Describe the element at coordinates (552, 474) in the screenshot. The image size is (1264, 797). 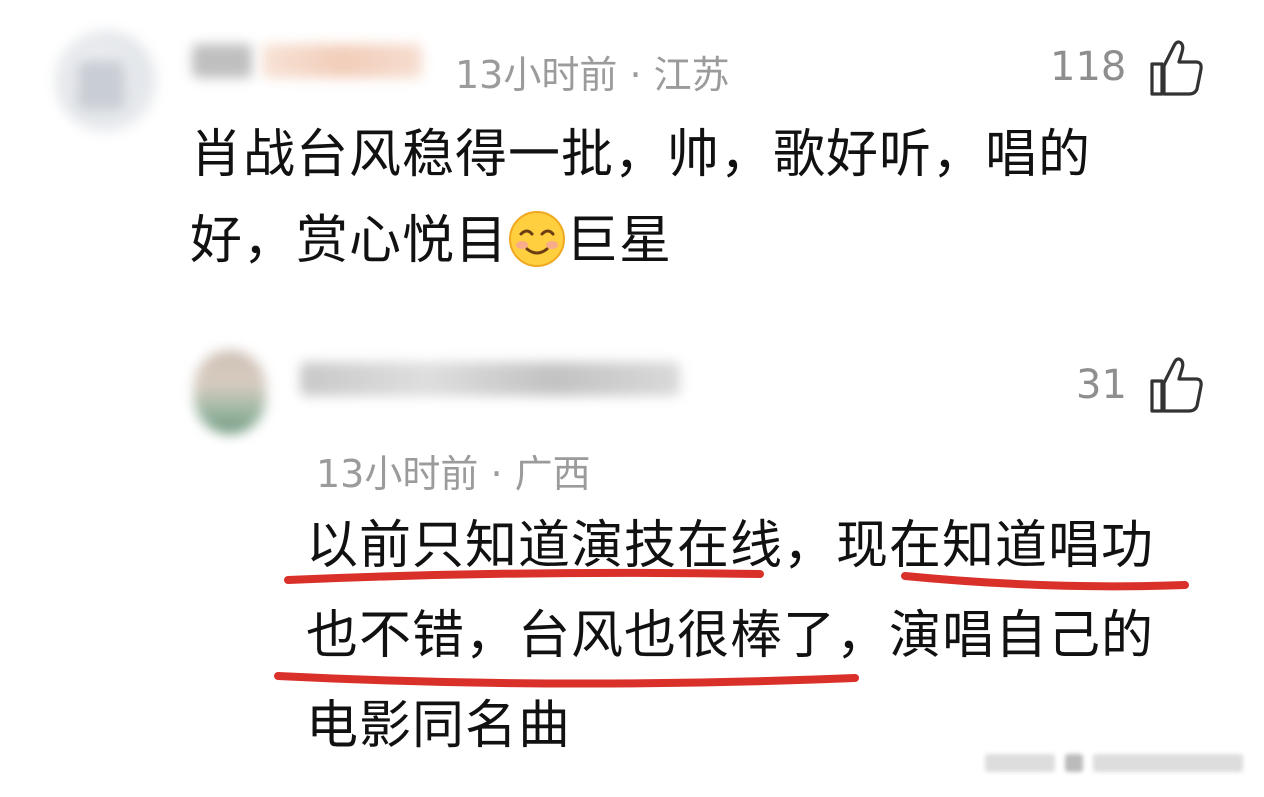
I see `reply-location: 广西` at that location.